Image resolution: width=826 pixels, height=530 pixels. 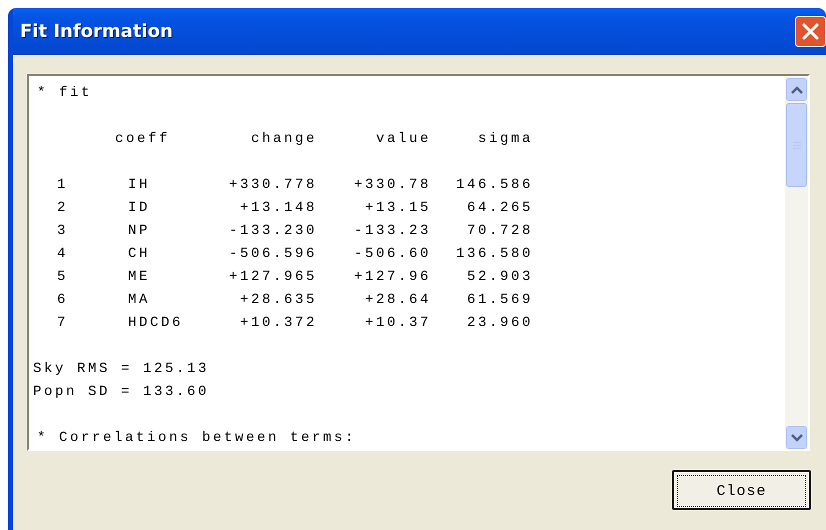 I want to click on close-button: Close, so click(x=741, y=490).